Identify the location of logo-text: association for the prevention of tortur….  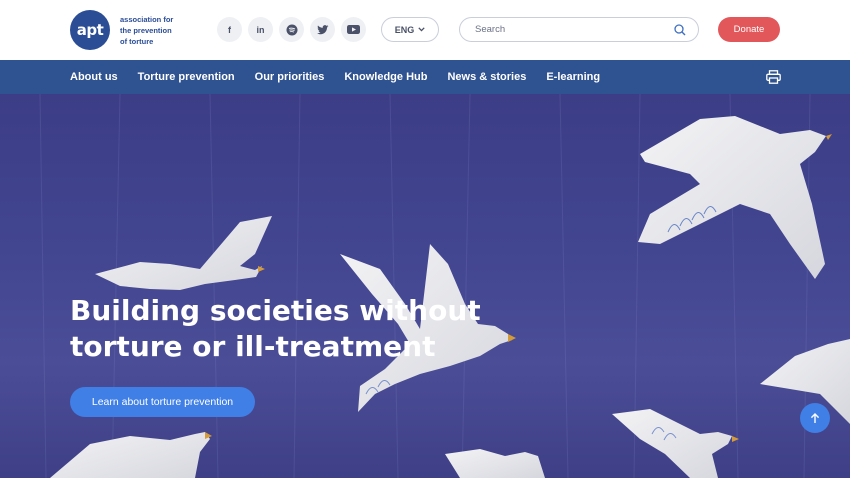
(147, 30).